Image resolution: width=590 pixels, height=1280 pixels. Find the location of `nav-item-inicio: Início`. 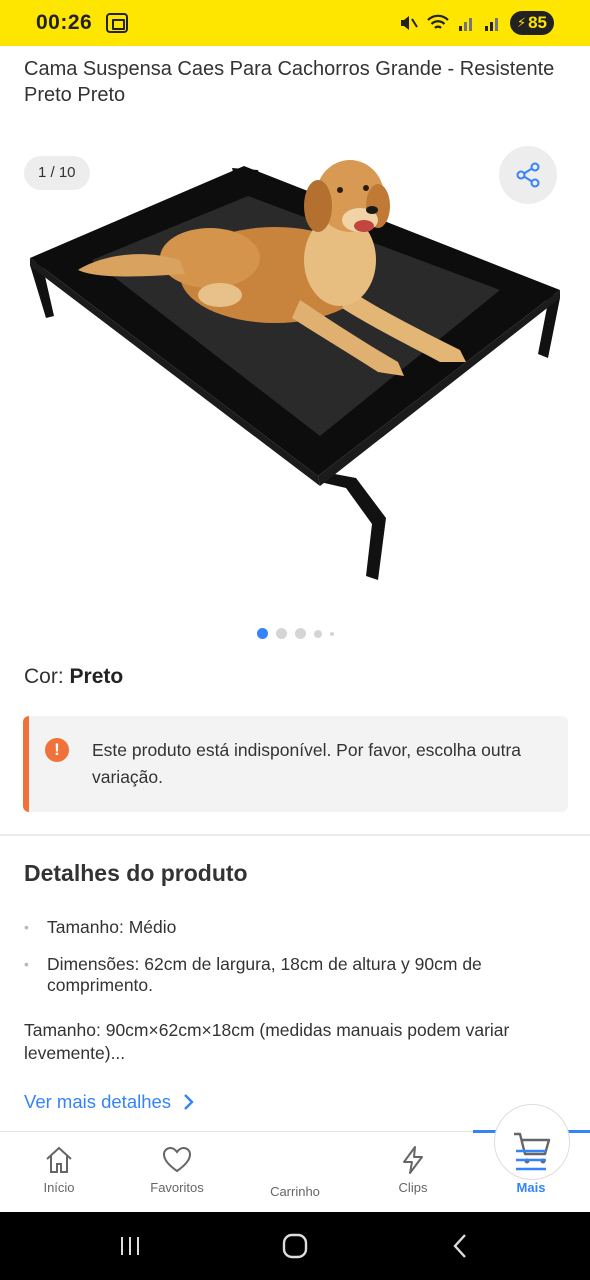

nav-item-inicio: Início is located at coordinates (59, 1172).